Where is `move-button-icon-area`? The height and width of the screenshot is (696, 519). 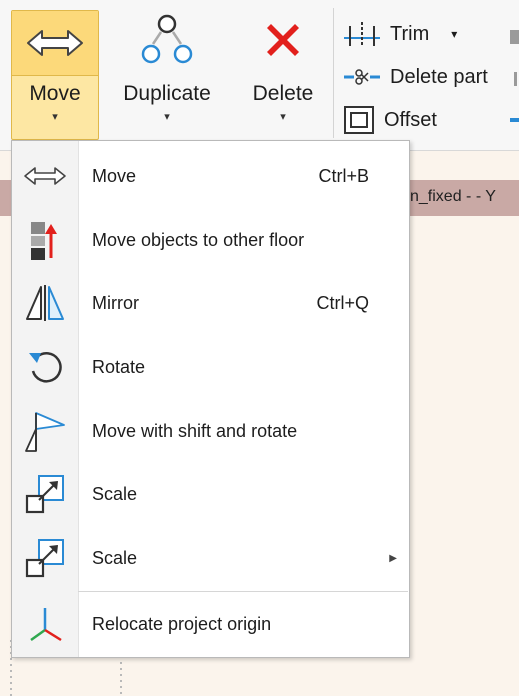 move-button-icon-area is located at coordinates (55, 43).